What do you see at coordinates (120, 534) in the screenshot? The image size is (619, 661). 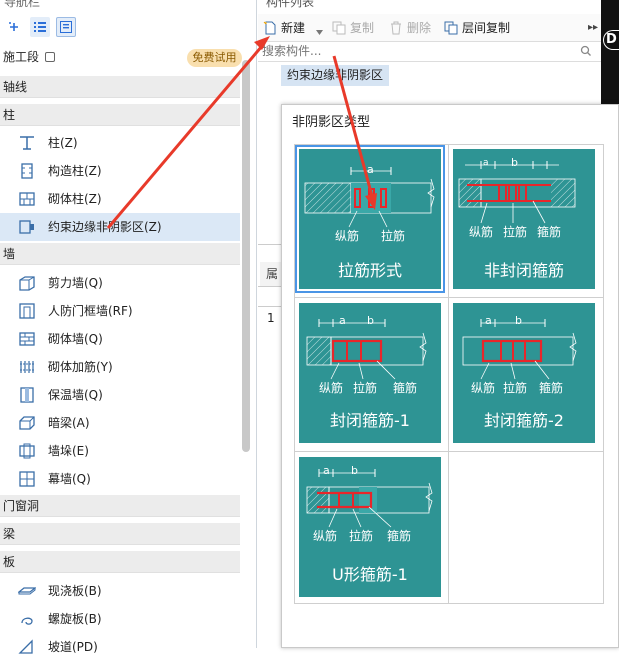 I see `nav-group-beam: 梁` at bounding box center [120, 534].